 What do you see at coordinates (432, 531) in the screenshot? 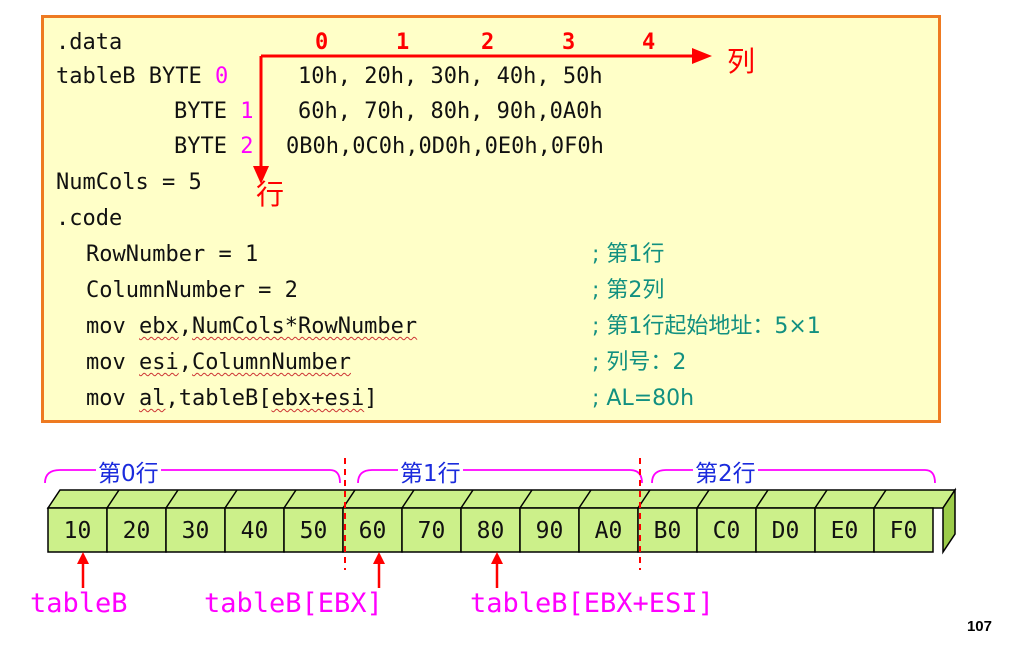
I see `memory-cell-value: 70` at bounding box center [432, 531].